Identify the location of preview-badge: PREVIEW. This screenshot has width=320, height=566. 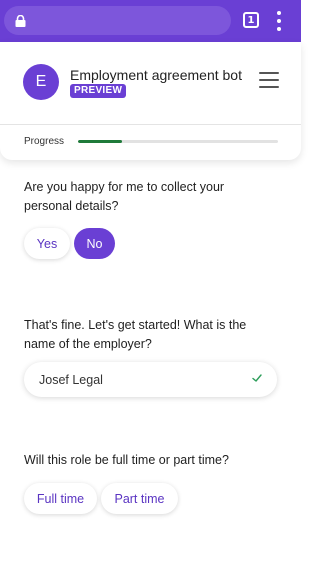
(98, 91).